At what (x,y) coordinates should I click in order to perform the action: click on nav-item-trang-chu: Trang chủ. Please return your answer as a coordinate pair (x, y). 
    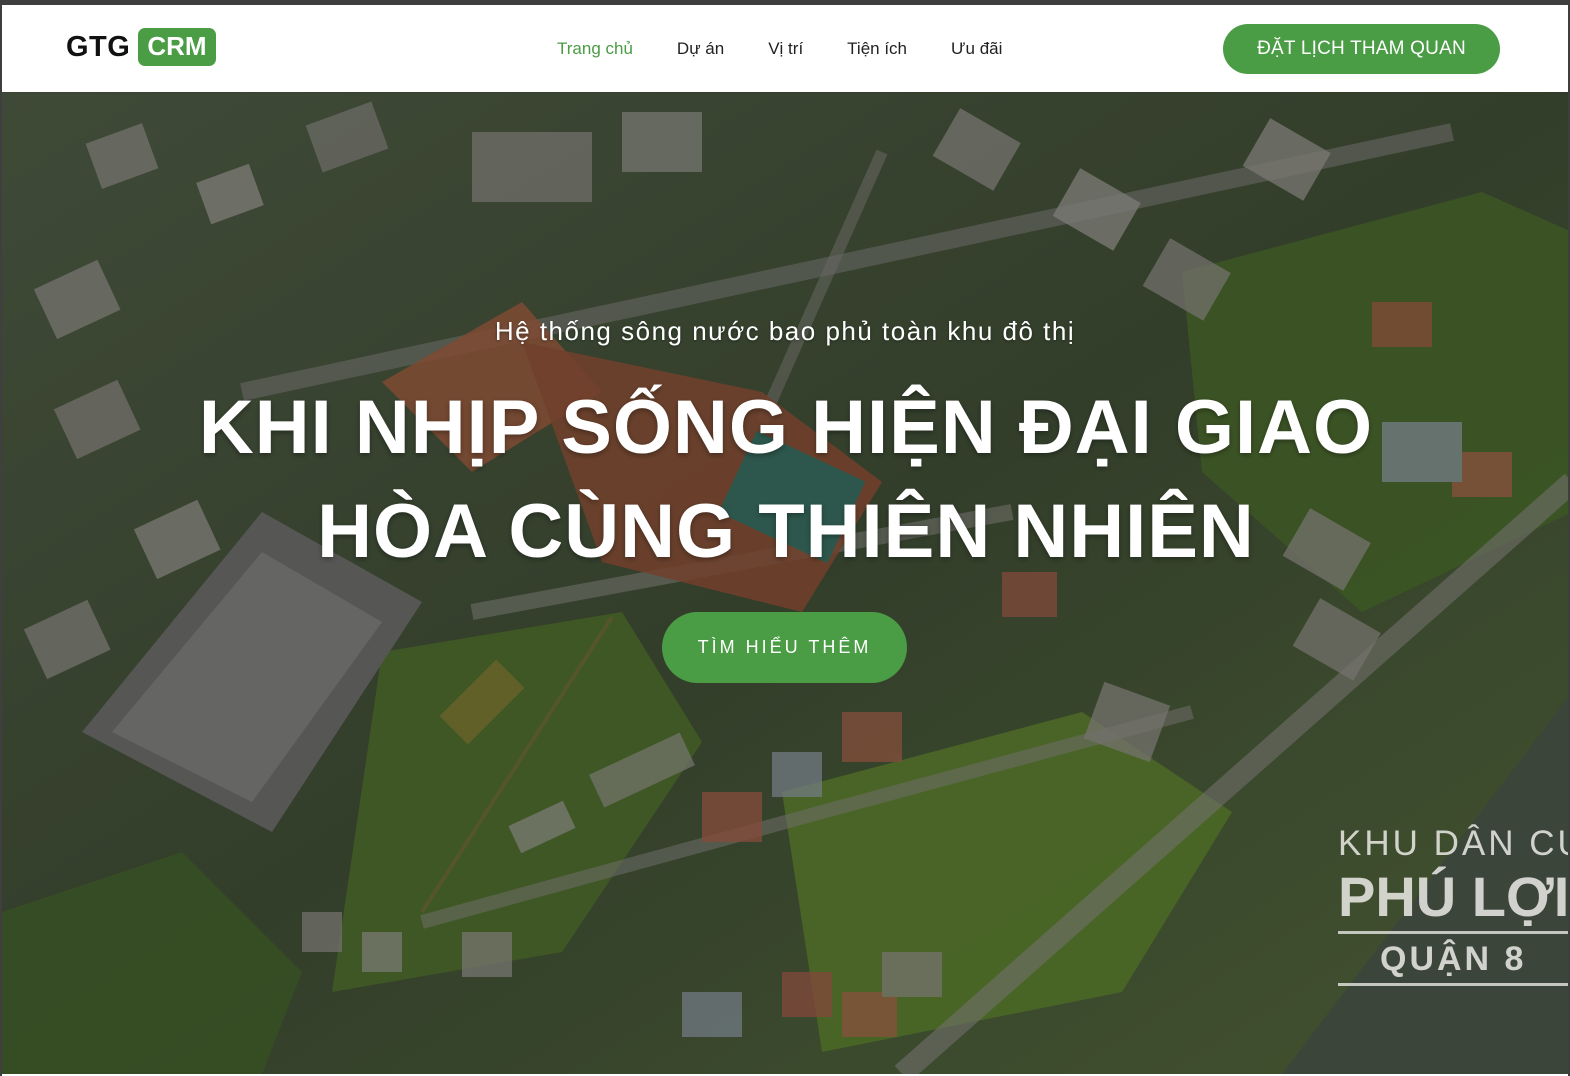
    Looking at the image, I should click on (595, 49).